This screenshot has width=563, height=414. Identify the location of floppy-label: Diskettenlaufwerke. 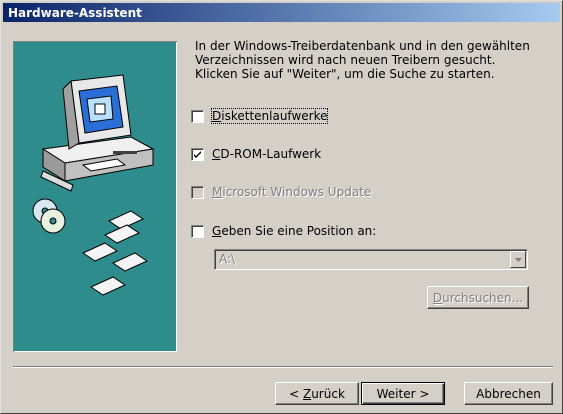
(269, 116).